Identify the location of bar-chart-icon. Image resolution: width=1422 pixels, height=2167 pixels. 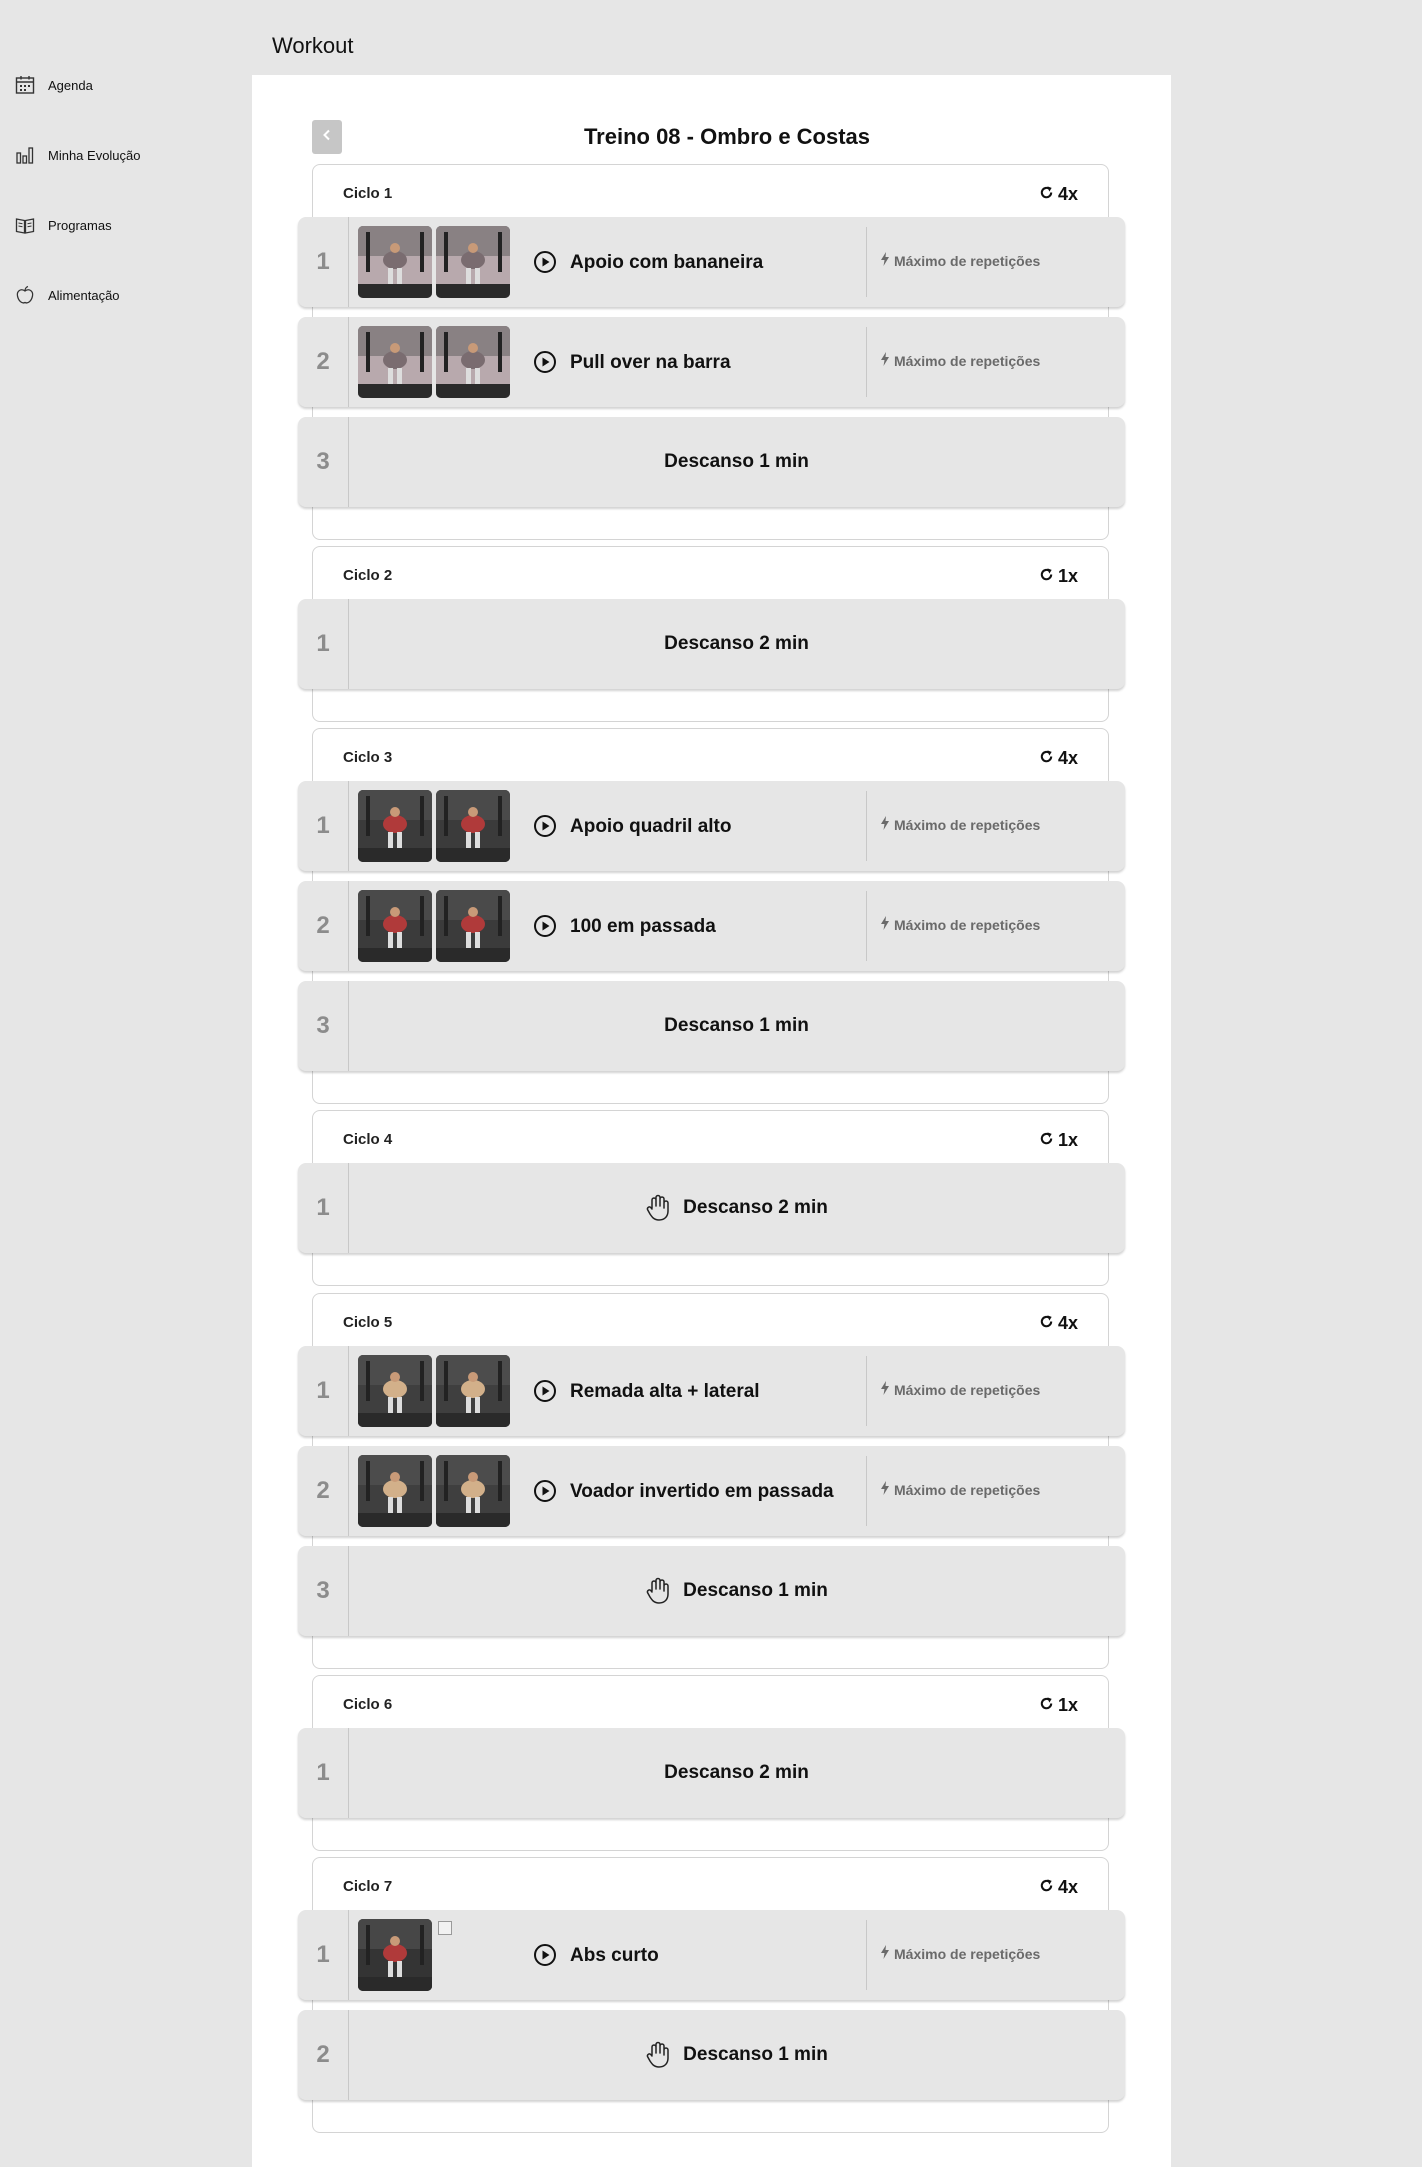
(25, 155).